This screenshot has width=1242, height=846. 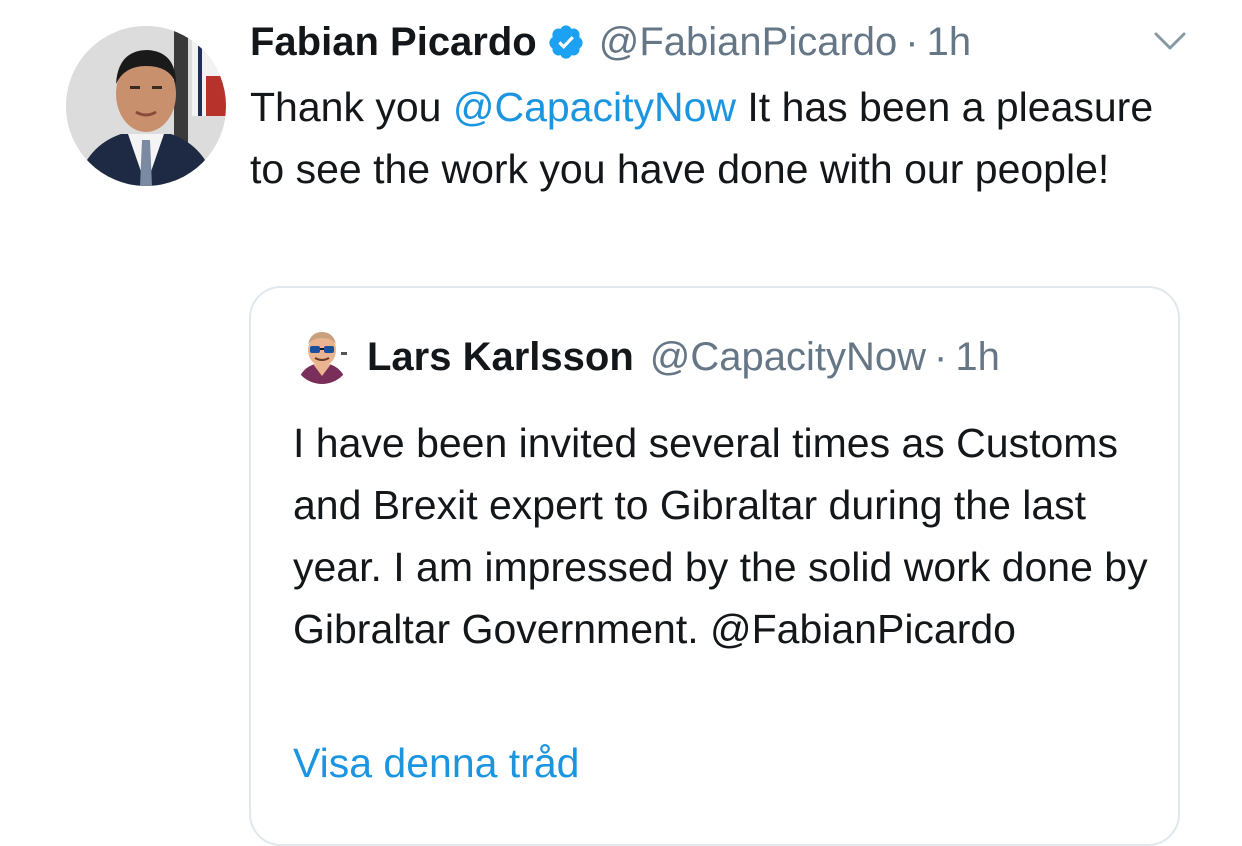 What do you see at coordinates (351, 107) in the screenshot?
I see `tweet-text-lead: Thank you` at bounding box center [351, 107].